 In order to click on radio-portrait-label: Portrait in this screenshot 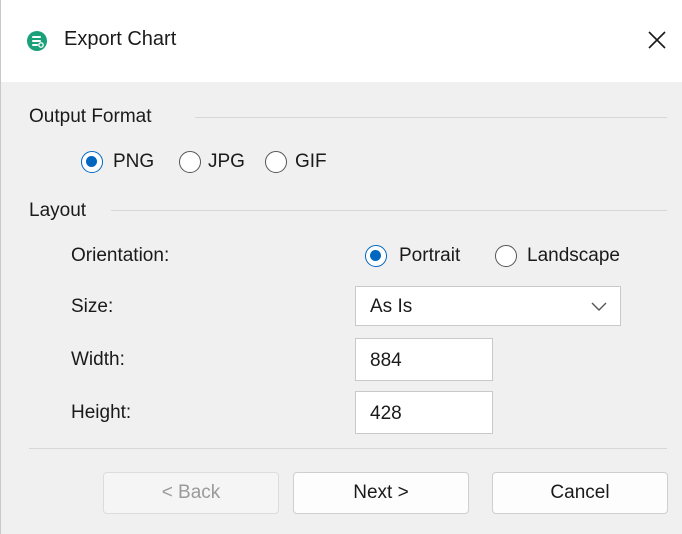, I will do `click(429, 256)`.